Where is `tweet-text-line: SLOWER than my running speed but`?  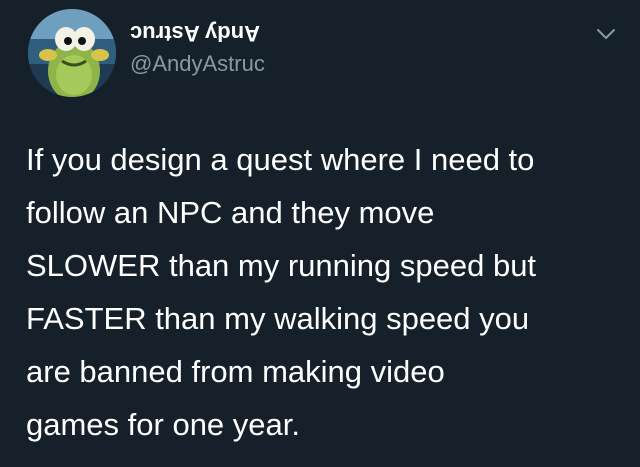 tweet-text-line: SLOWER than my running speed but is located at coordinates (281, 265).